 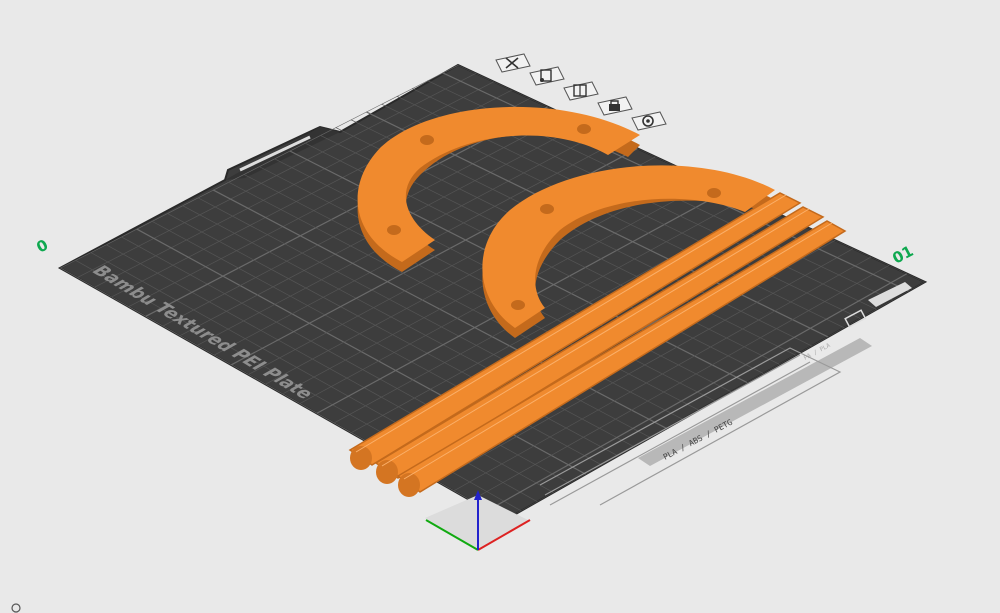 What do you see at coordinates (16, 608) in the screenshot?
I see `camera-icon` at bounding box center [16, 608].